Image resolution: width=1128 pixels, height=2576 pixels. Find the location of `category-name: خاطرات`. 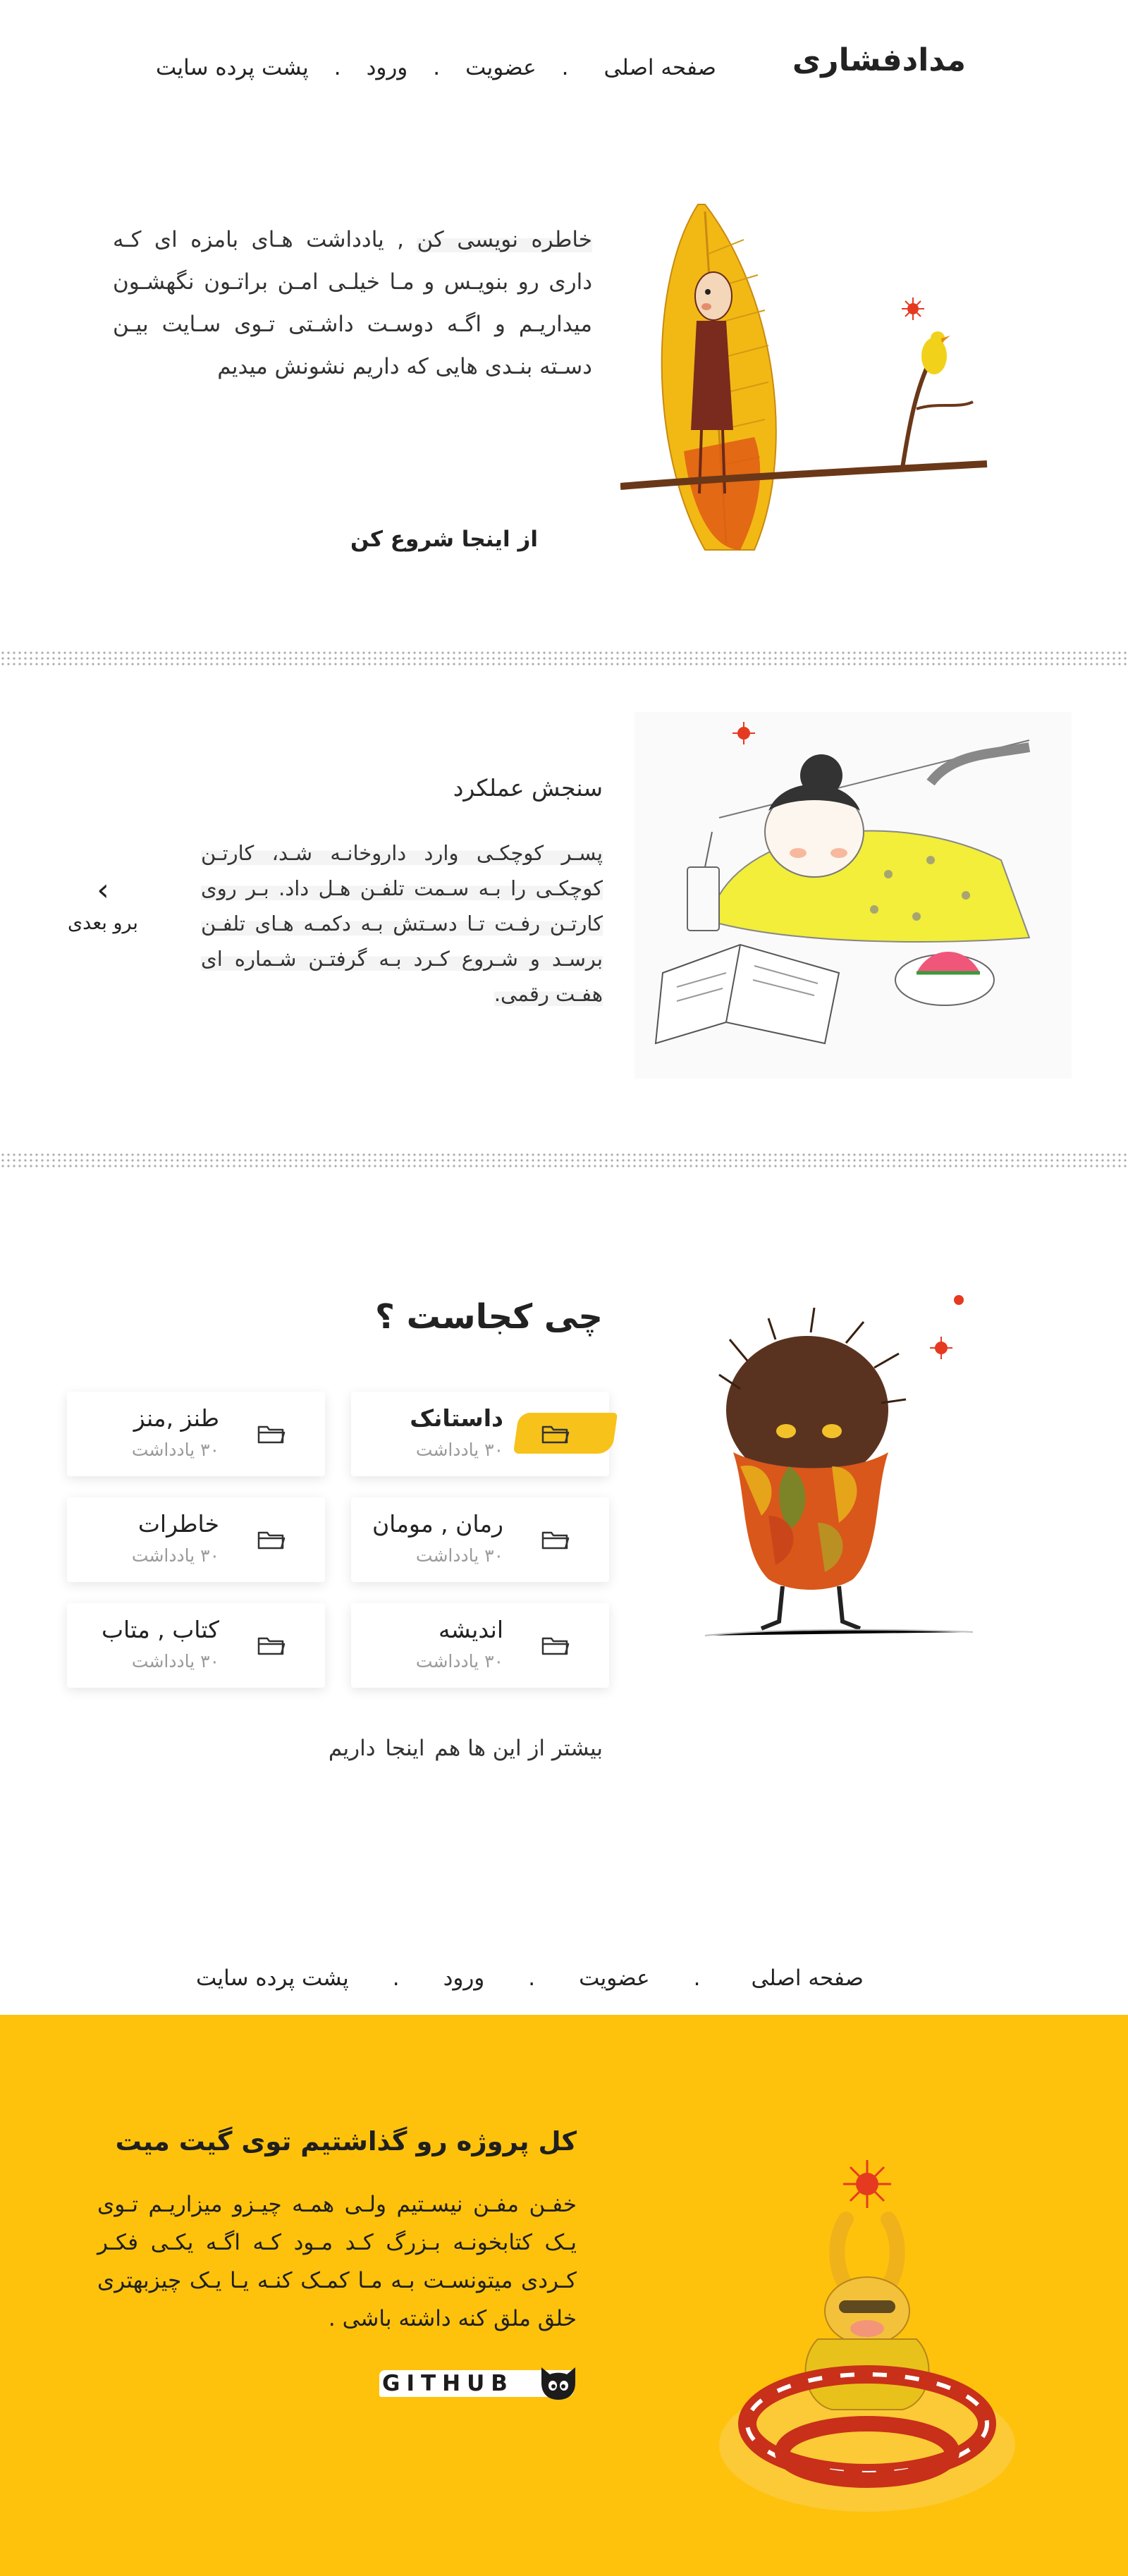

category-name: خاطرات is located at coordinates (178, 1524).